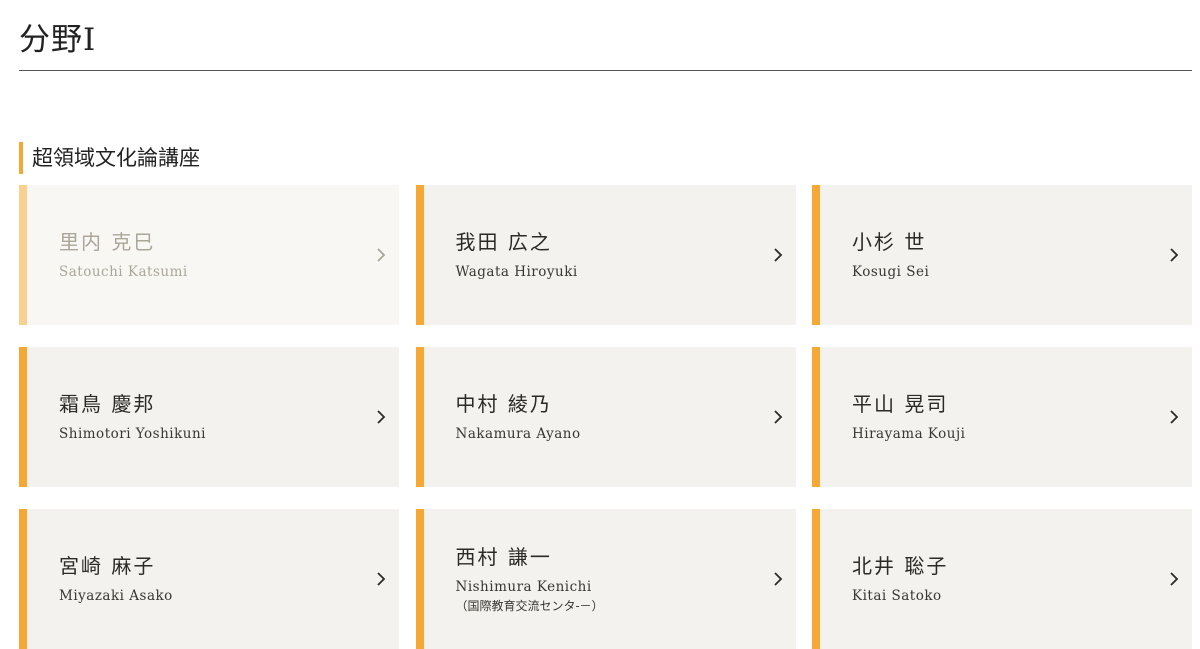  What do you see at coordinates (503, 557) in the screenshot?
I see `faculty-name-jp: 西村 謙一` at bounding box center [503, 557].